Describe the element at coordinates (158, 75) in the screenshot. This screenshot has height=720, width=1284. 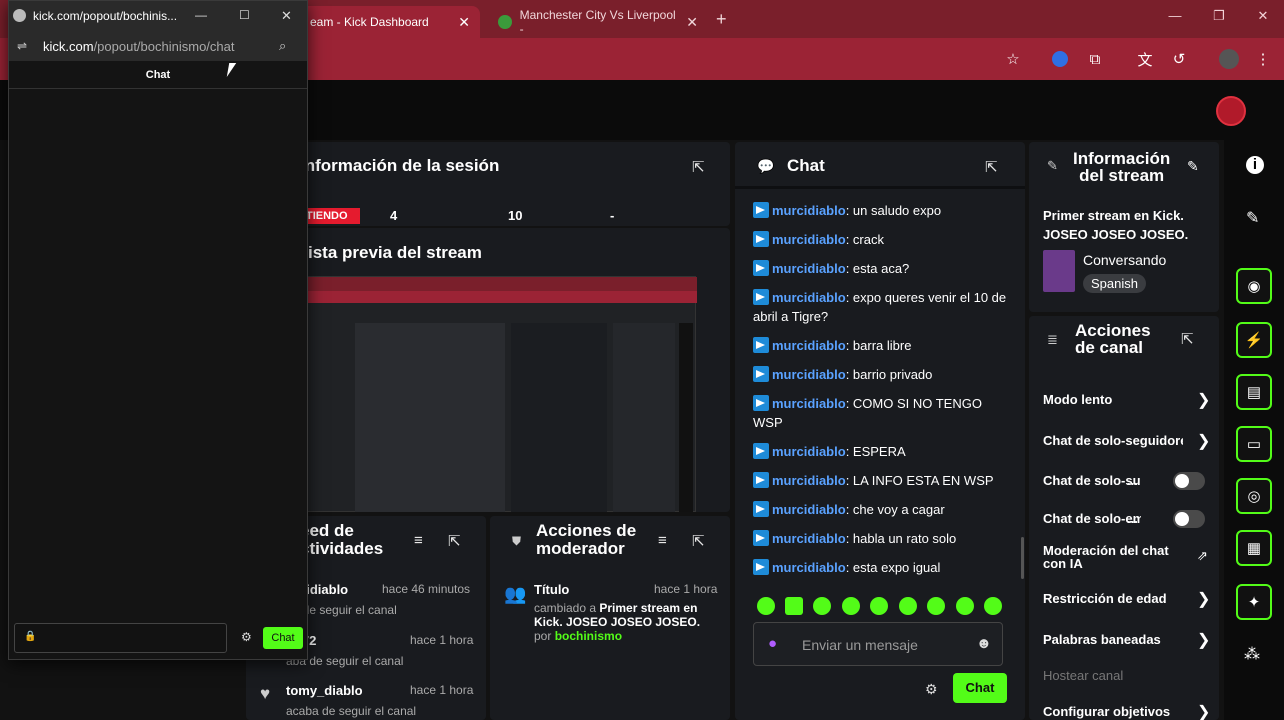
I see `popup-chat-header: Chat` at that location.